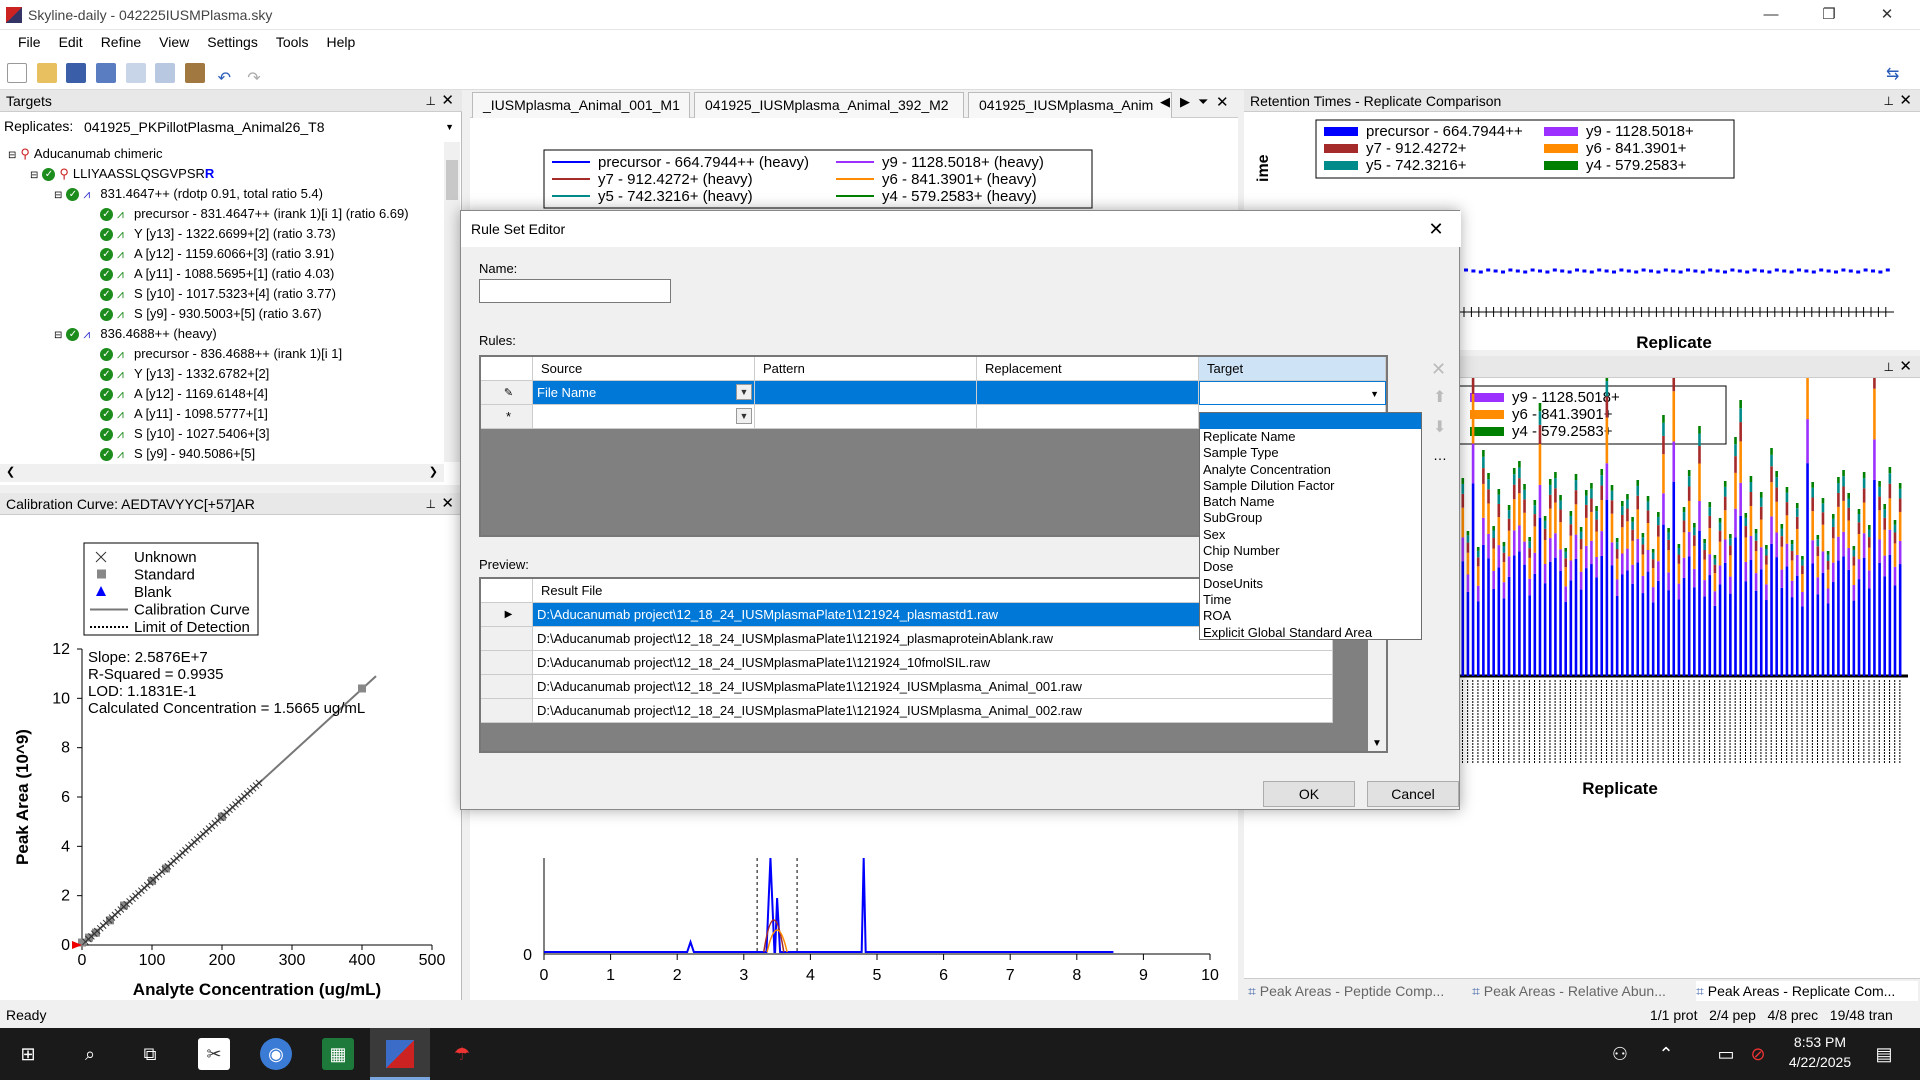 This screenshot has width=1920, height=1080. Describe the element at coordinates (1820, 1052) in the screenshot. I see `clock: 8:53 PM 4/22/2025` at that location.